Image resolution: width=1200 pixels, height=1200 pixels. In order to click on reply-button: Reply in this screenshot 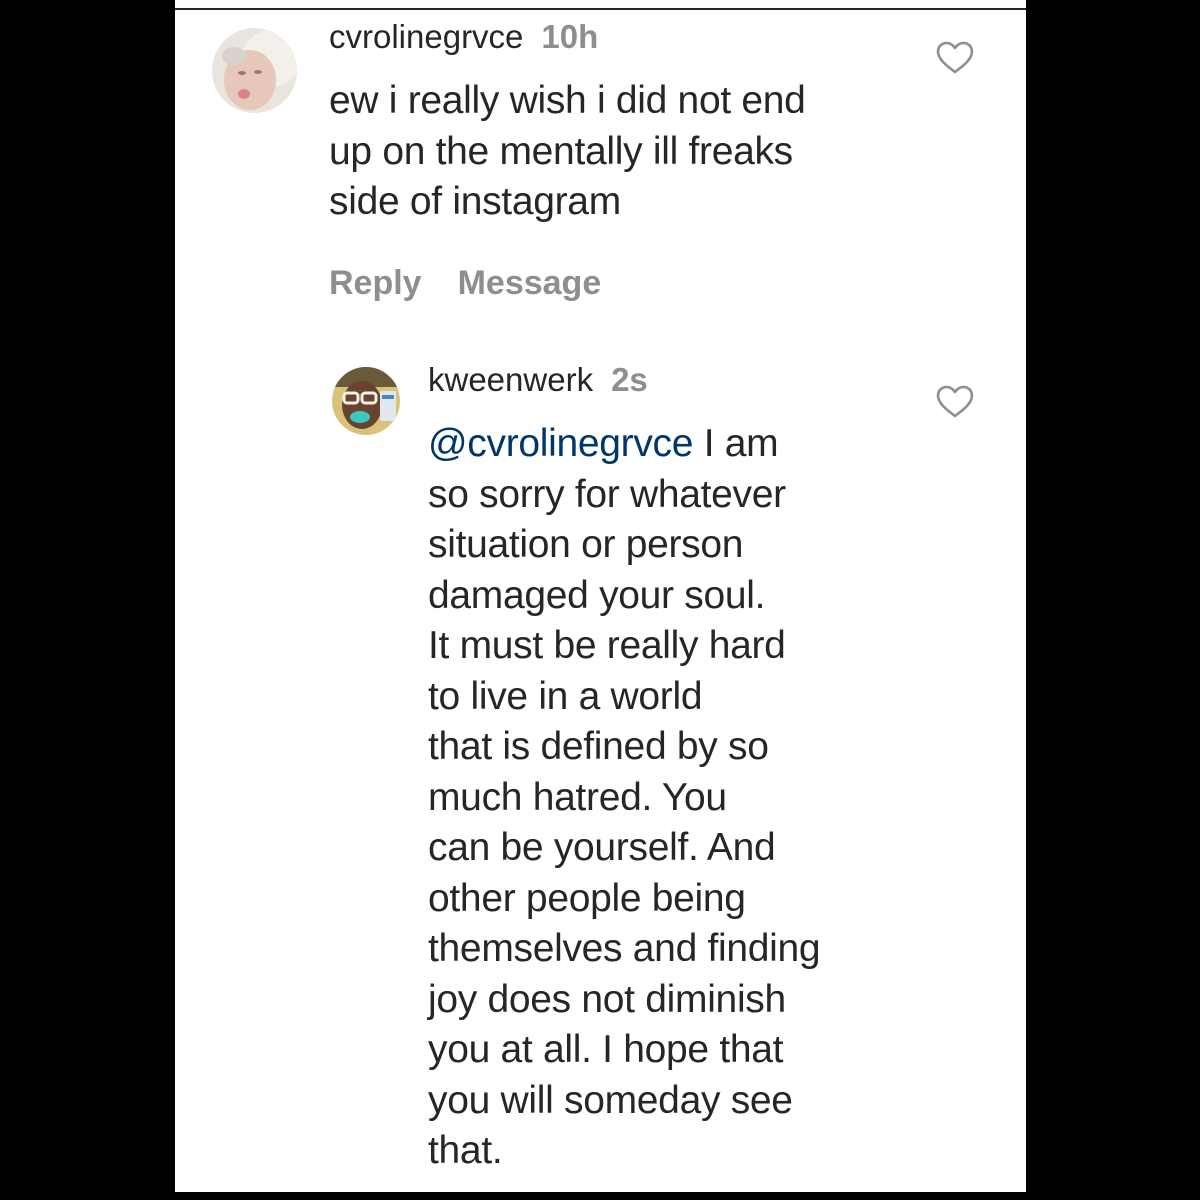, I will do `click(375, 283)`.